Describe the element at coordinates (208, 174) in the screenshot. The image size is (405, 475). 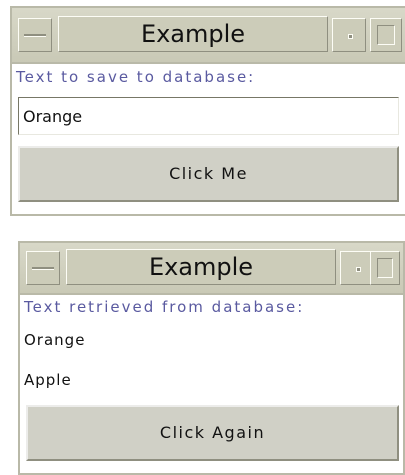
I see `click-me-button: Click Me` at that location.